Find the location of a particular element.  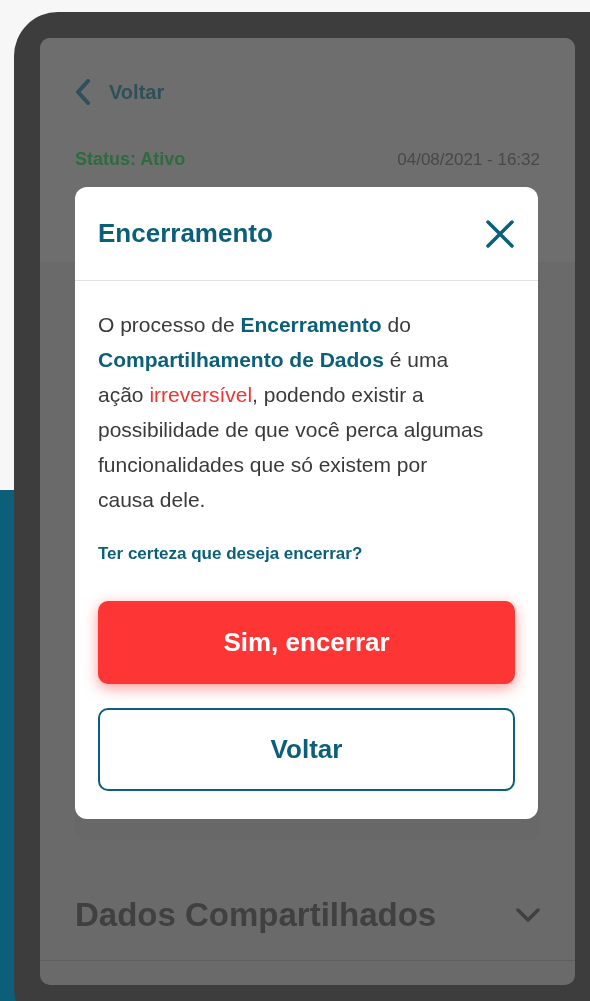

status-label: Status: Ativo is located at coordinates (130, 159).